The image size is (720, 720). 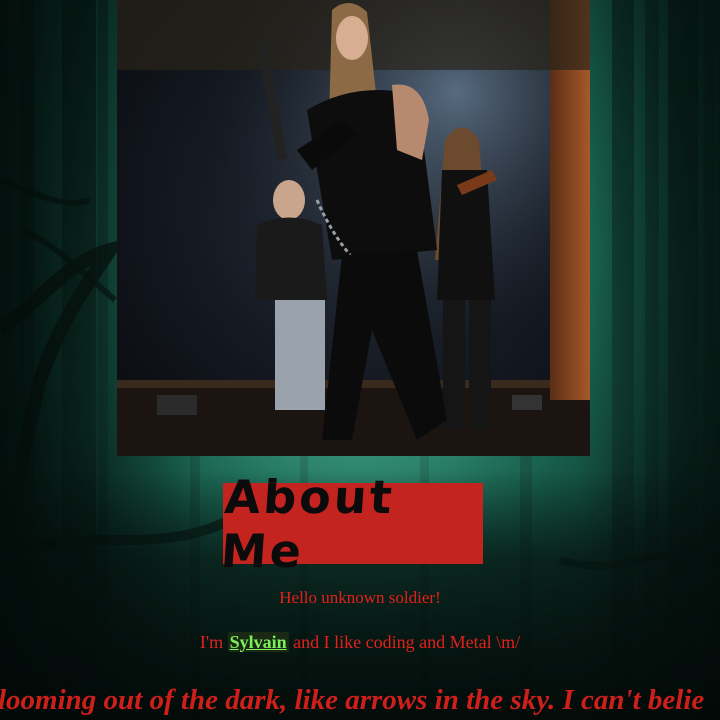 I want to click on about-me-title: About Me, so click(x=308, y=523).